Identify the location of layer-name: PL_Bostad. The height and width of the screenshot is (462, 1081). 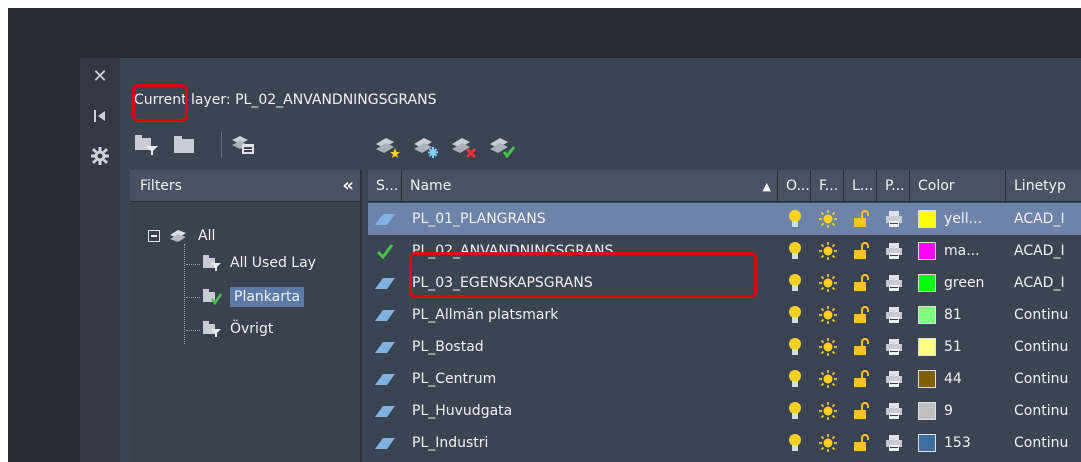
(592, 347).